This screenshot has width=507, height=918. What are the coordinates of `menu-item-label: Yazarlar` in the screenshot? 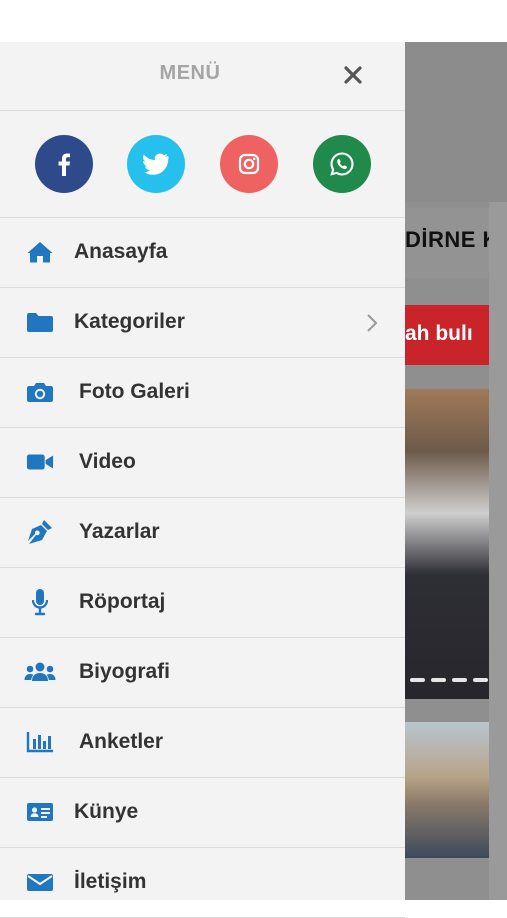 It's located at (119, 531).